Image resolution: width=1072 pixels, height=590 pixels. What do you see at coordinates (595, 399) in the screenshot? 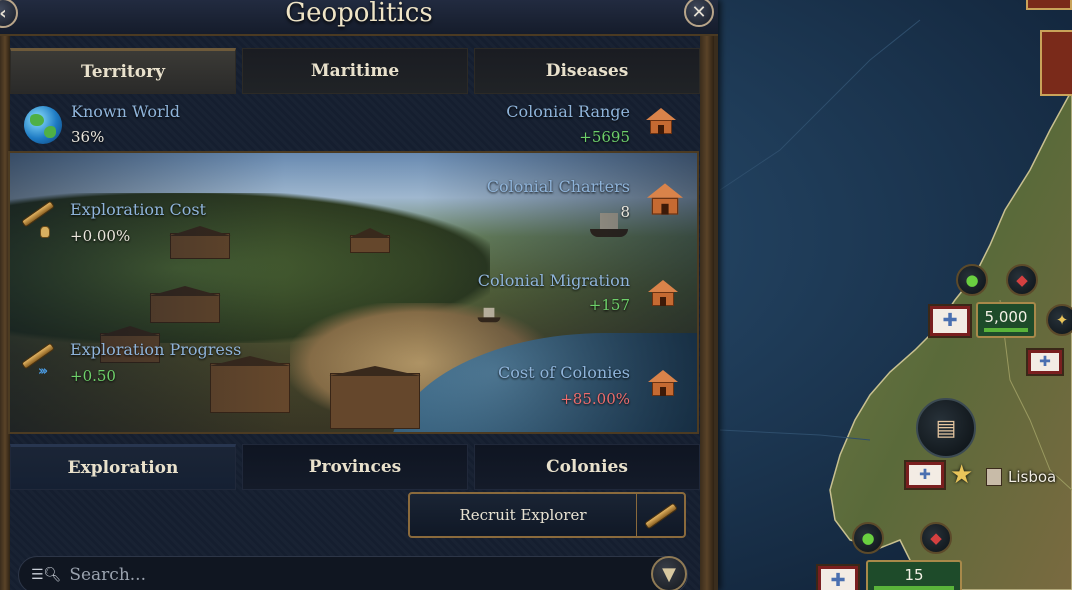
I see `cost-of-colonies-value: +85.00%` at bounding box center [595, 399].